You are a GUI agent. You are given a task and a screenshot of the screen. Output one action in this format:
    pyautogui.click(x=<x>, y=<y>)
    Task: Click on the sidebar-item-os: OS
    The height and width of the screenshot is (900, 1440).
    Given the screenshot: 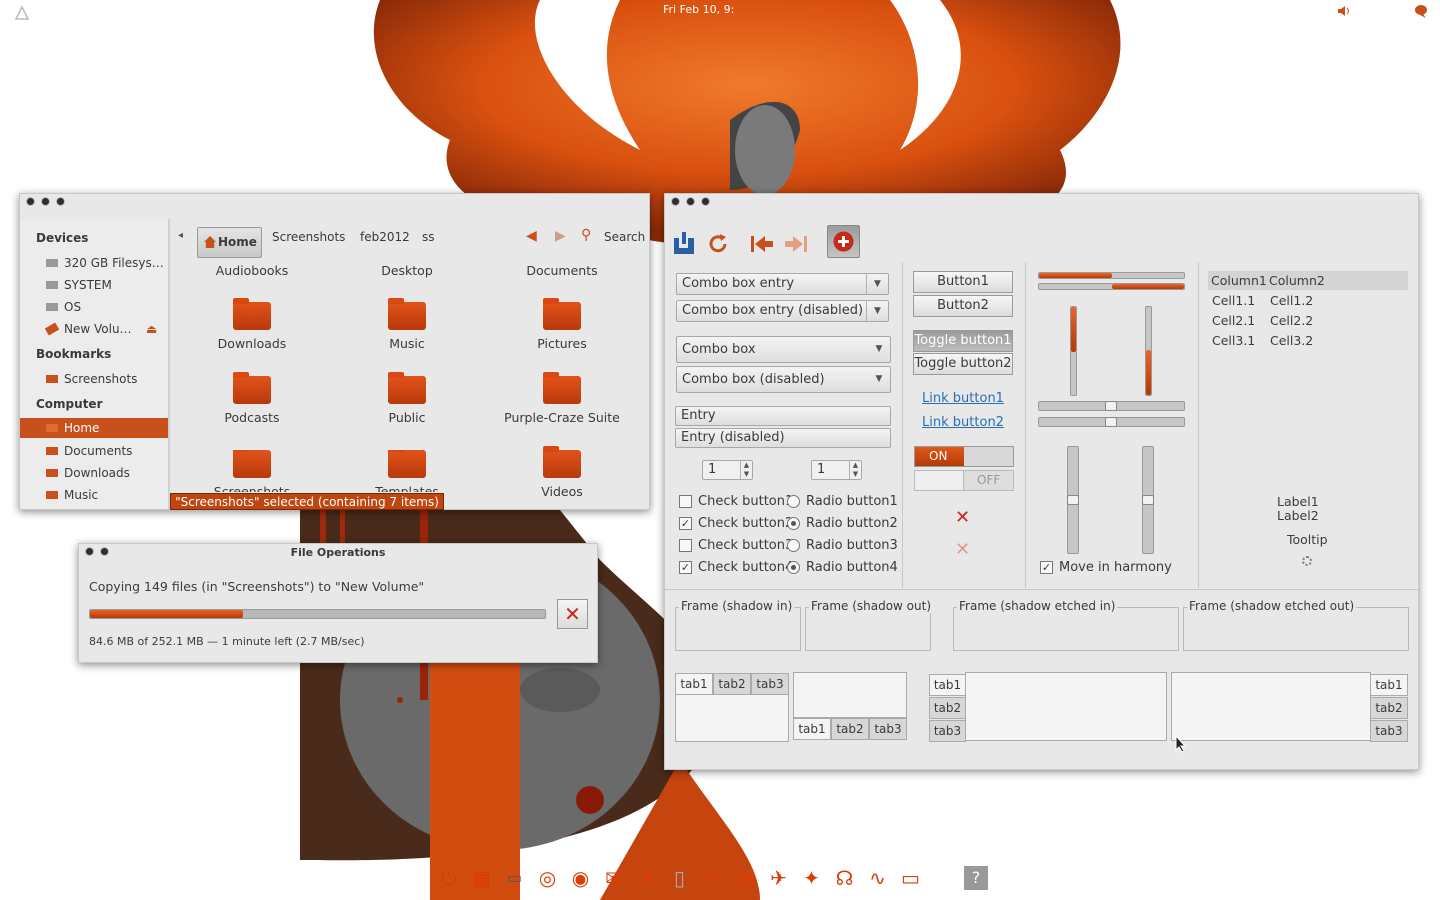 What is the action you would take?
    pyautogui.click(x=94, y=307)
    